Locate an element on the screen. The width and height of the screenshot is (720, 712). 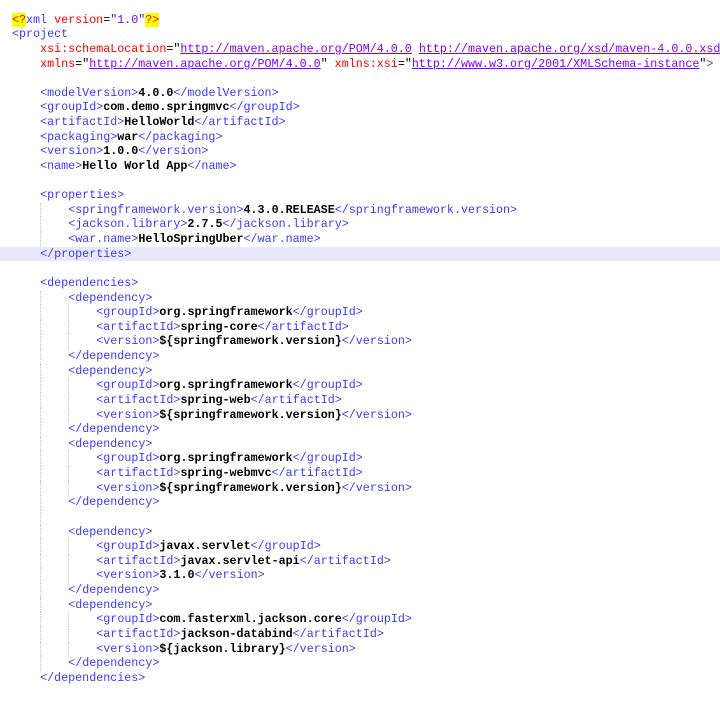
xml-tag: </name> is located at coordinates (212, 165).